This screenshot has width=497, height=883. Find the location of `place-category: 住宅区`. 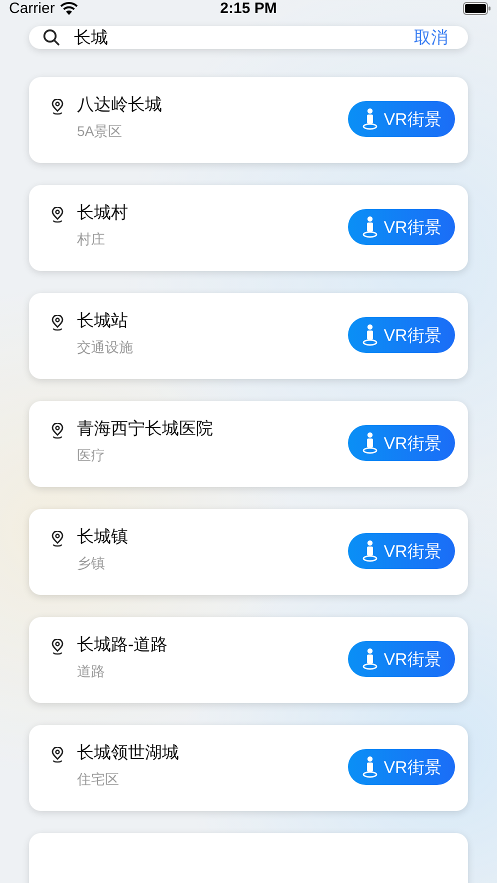

place-category: 住宅区 is located at coordinates (98, 780).